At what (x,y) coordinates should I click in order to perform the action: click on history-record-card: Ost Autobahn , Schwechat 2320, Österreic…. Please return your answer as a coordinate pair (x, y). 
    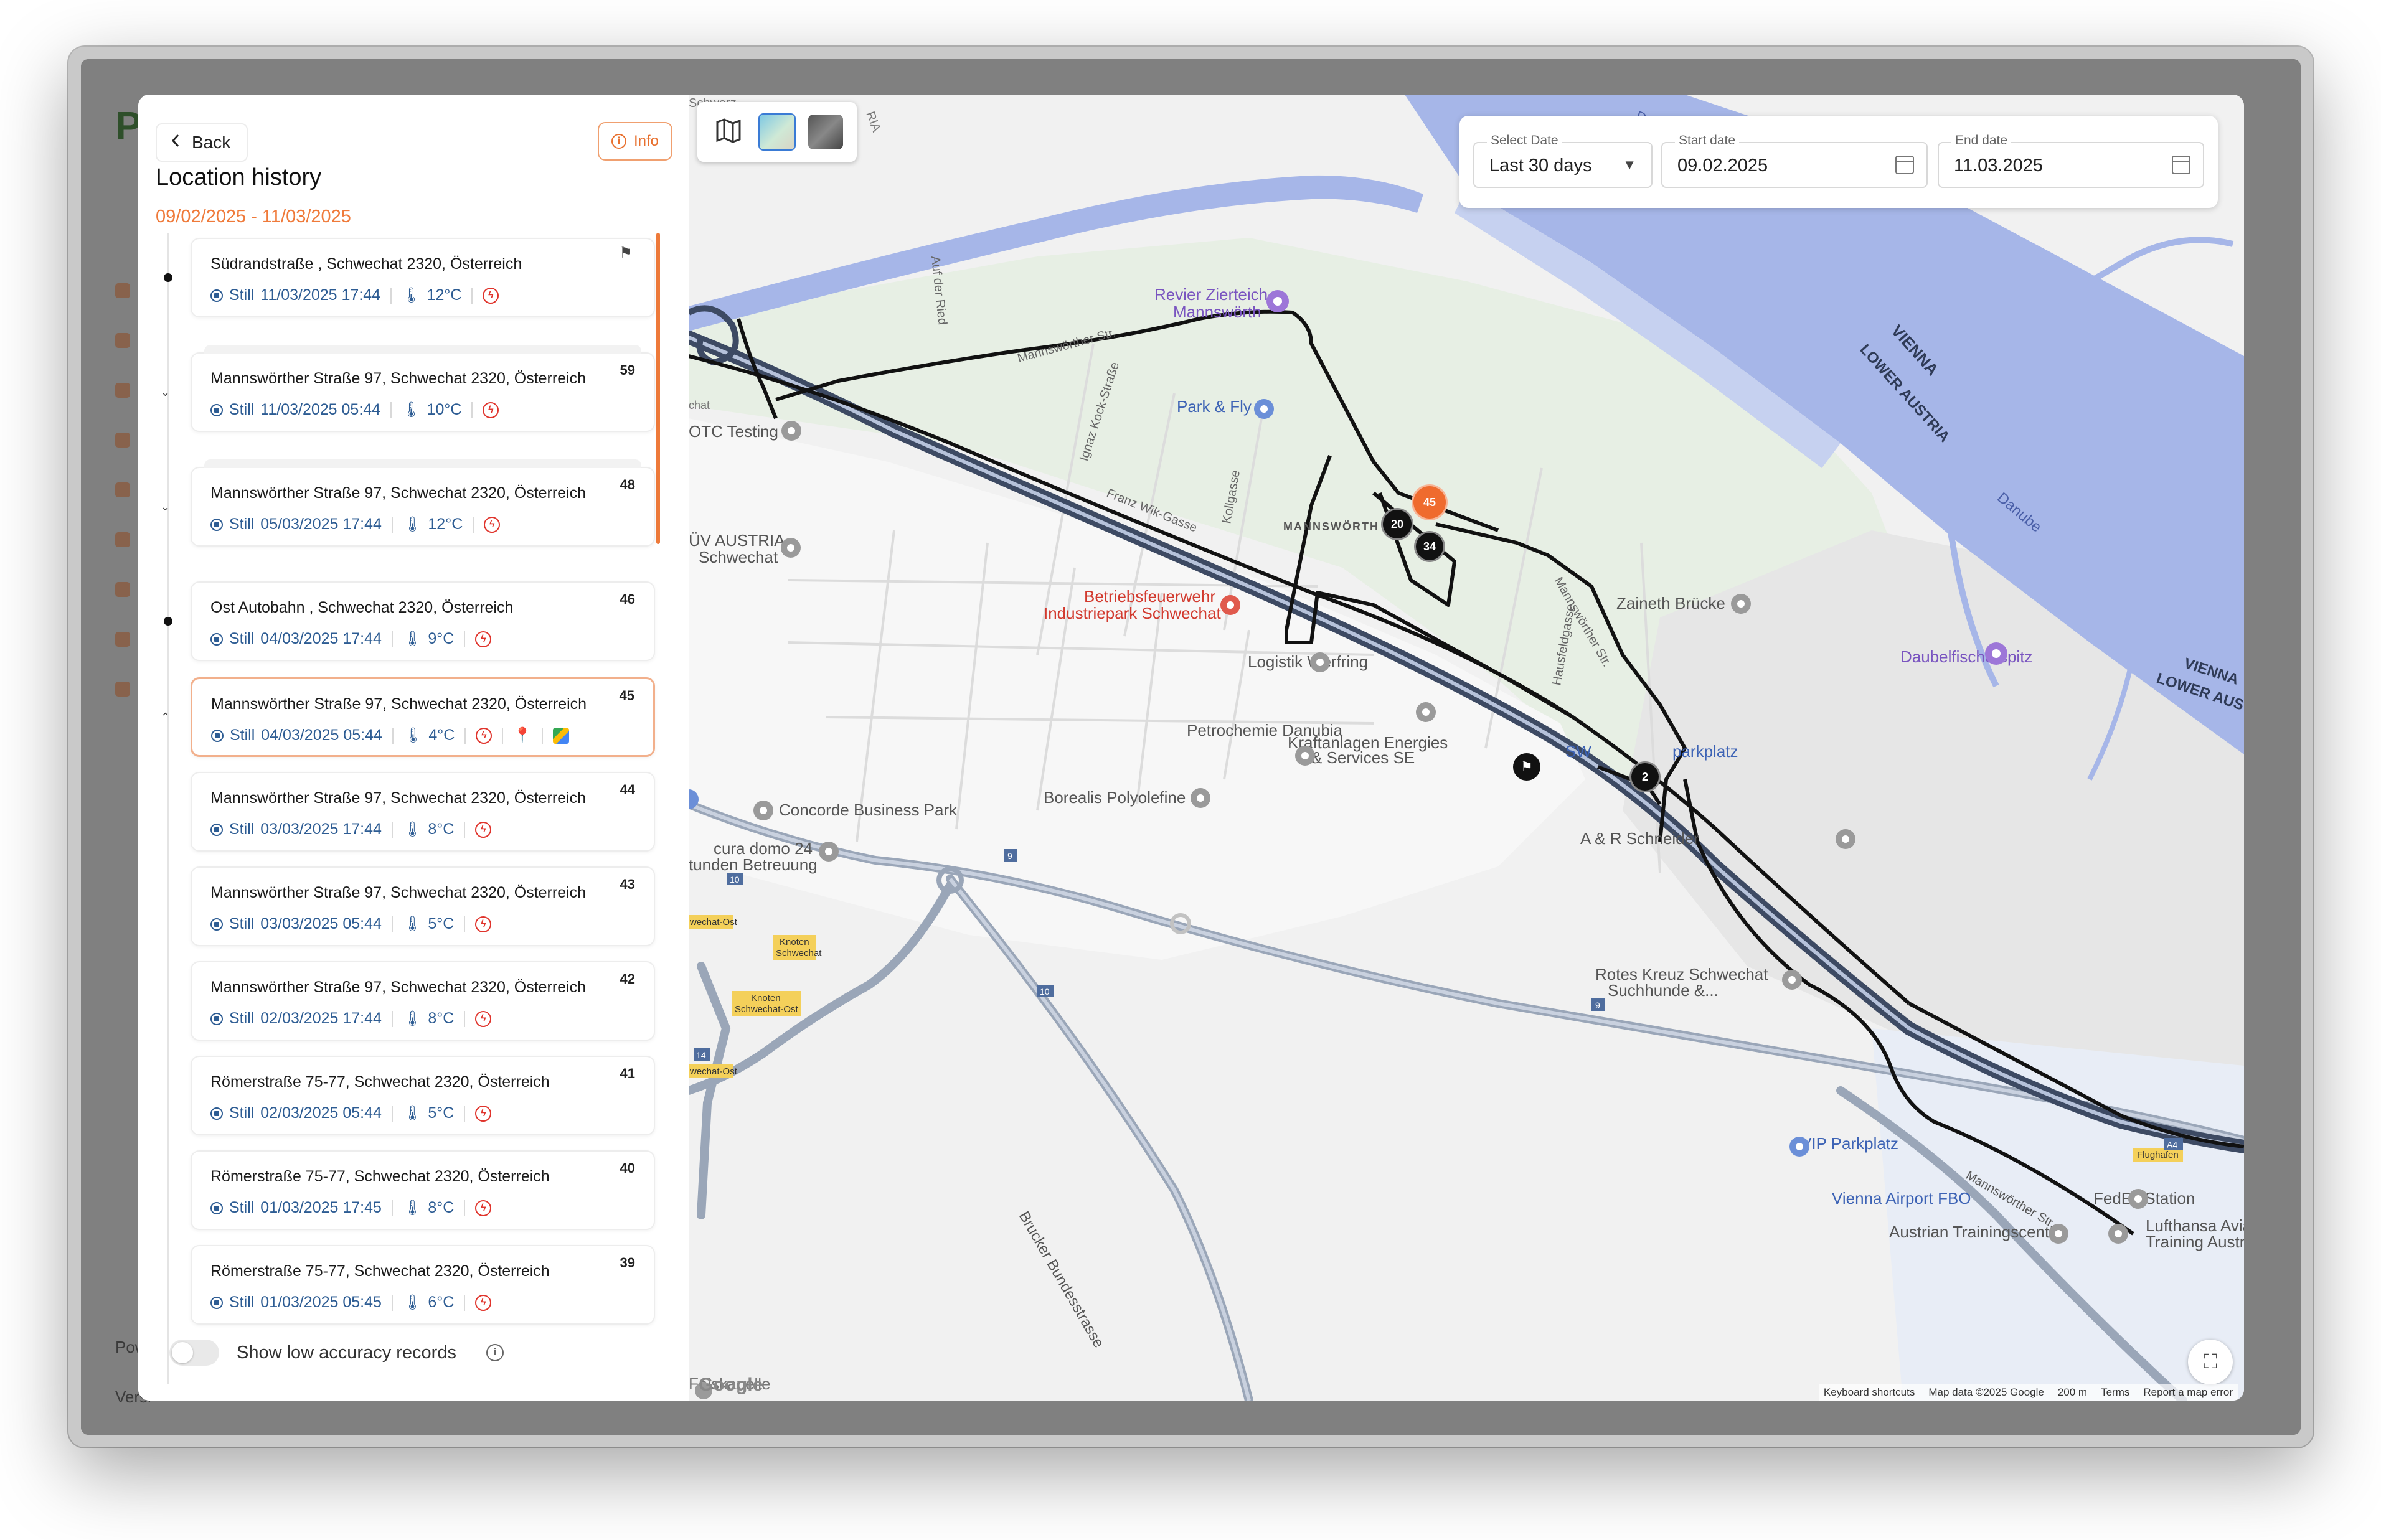
    Looking at the image, I should click on (423, 621).